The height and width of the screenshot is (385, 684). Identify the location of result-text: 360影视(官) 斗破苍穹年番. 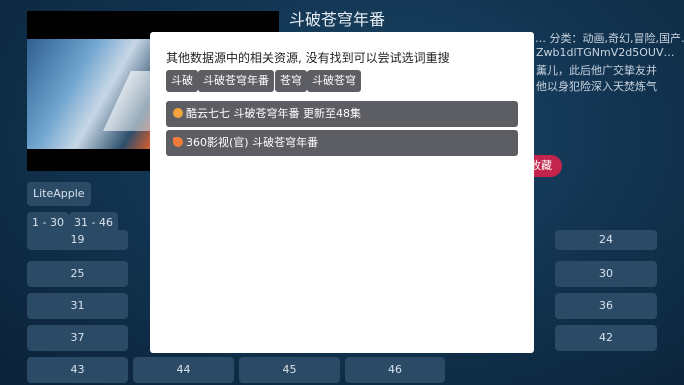
(252, 142).